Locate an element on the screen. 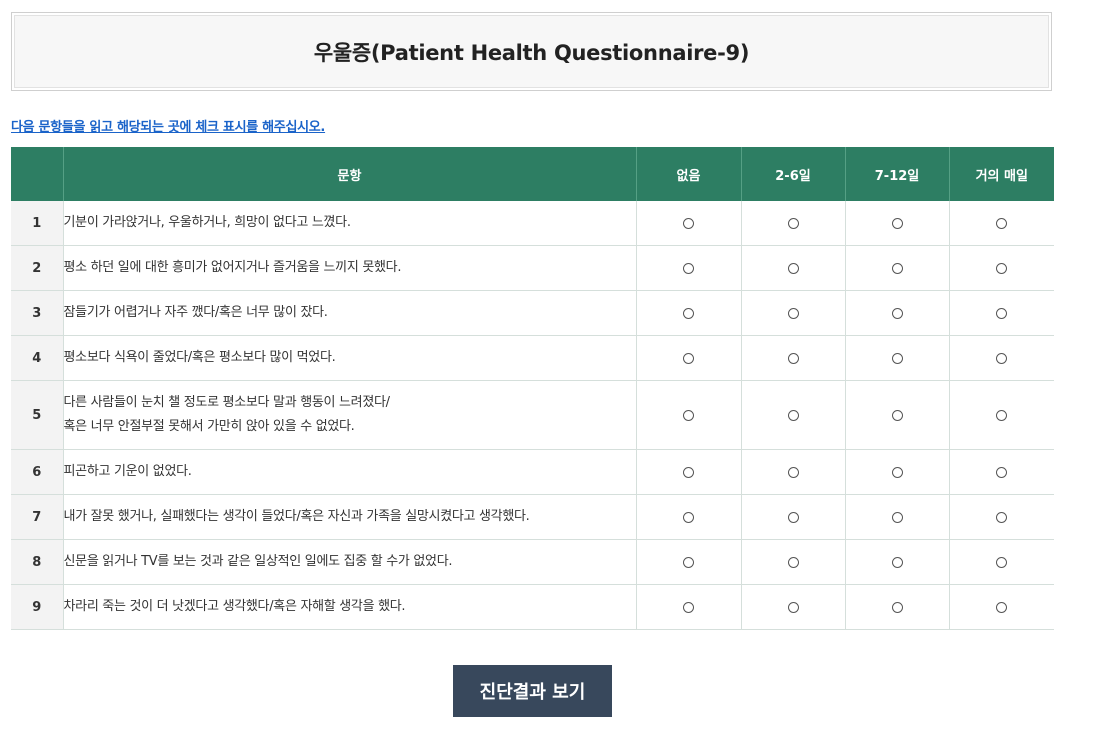  question-text-line: 잠들기가 어렵거나 자주 깼다/혹은 너무 많이 잤다. is located at coordinates (195, 312).